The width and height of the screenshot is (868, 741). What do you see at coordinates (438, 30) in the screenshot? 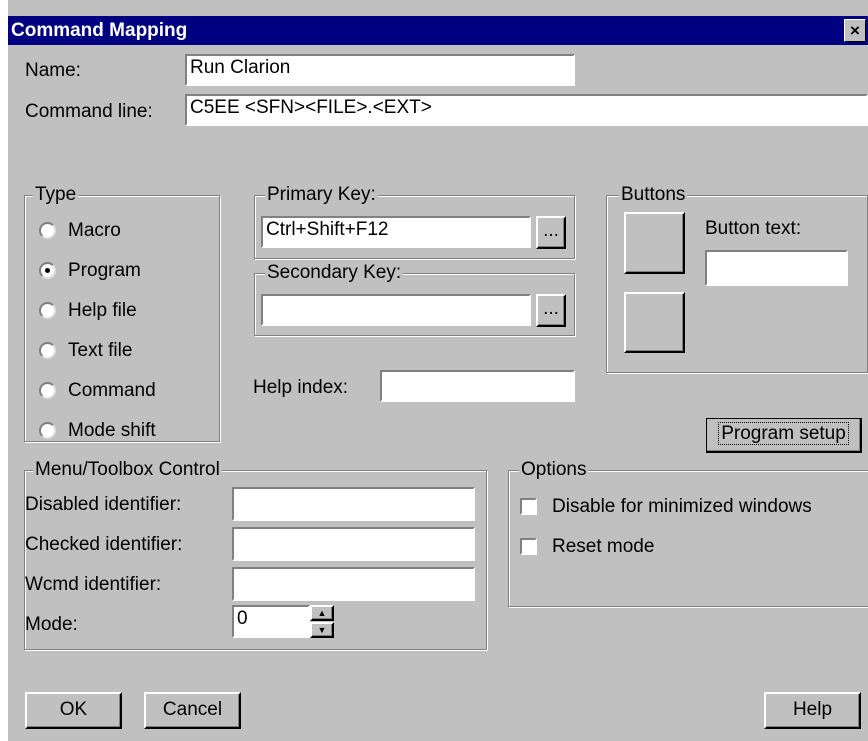
I see `title-bar: Command Mapping ×` at bounding box center [438, 30].